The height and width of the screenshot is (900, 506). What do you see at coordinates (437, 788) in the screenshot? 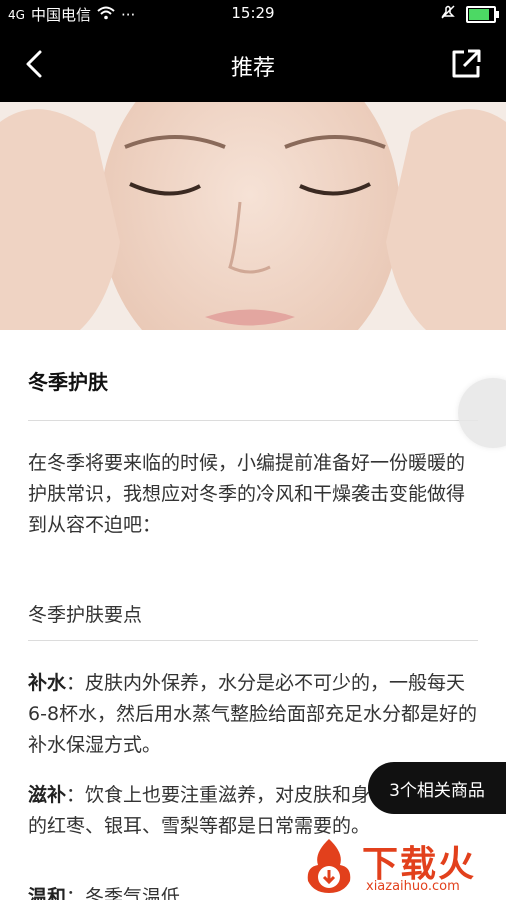
I see `related-products-button: 3个相关商品` at bounding box center [437, 788].